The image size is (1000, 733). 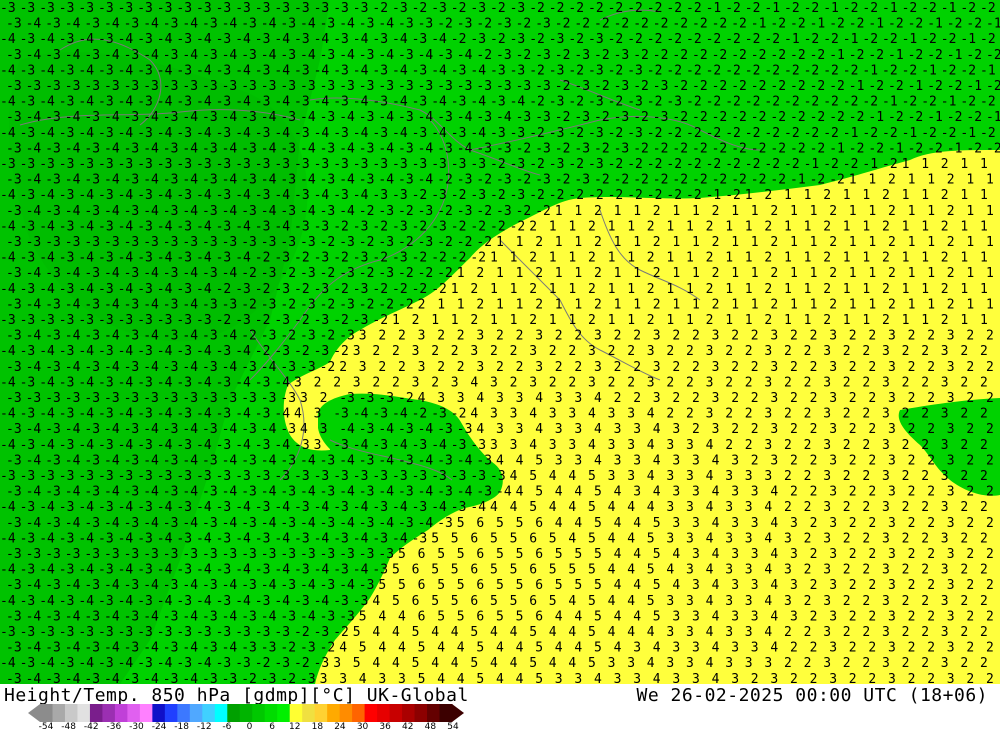 I want to click on legend-tick-label: 54, so click(x=453, y=727).